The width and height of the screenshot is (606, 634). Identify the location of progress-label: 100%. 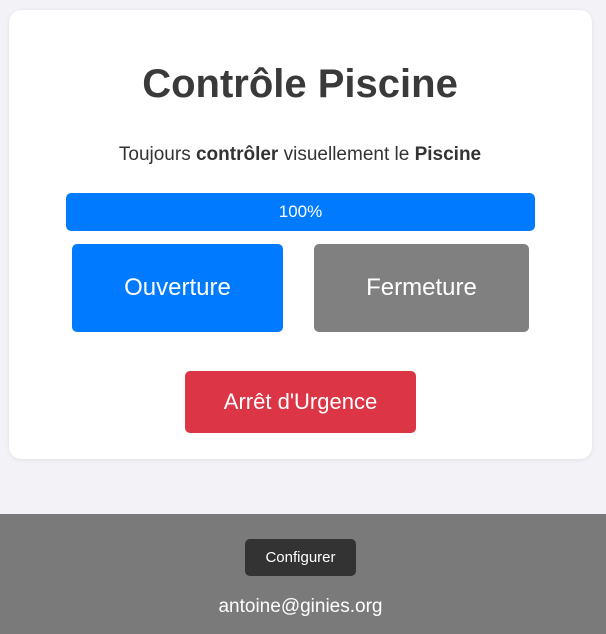
(300, 211).